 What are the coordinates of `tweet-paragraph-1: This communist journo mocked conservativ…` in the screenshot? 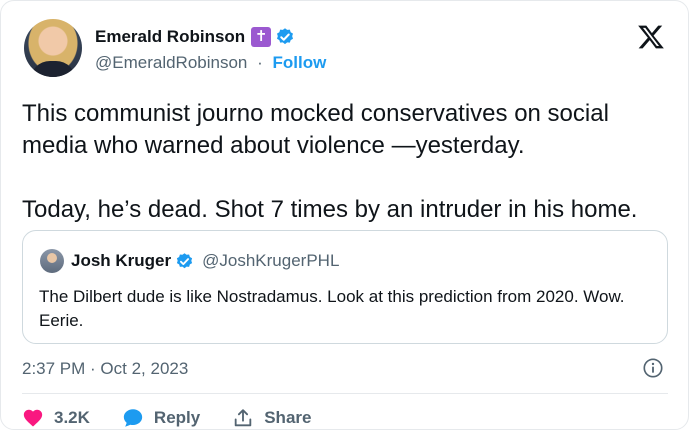 It's located at (315, 129).